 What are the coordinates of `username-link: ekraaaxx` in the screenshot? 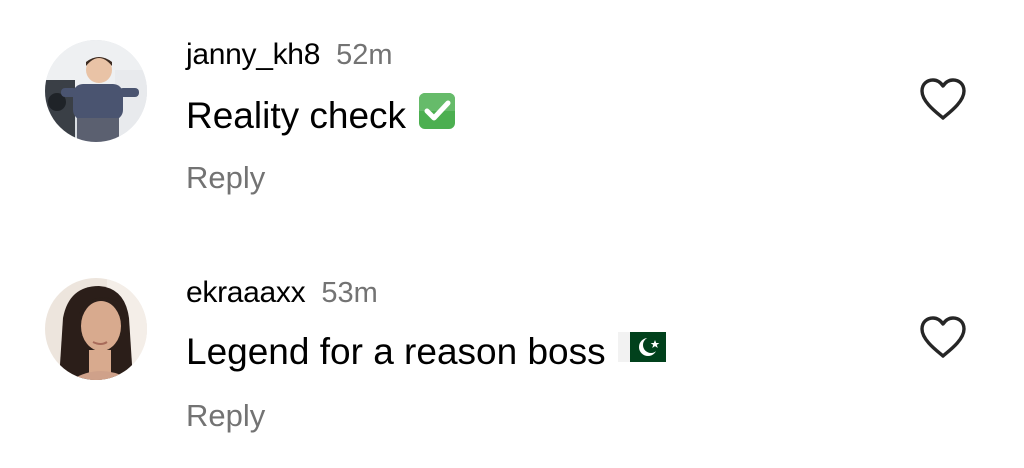 It's located at (246, 293).